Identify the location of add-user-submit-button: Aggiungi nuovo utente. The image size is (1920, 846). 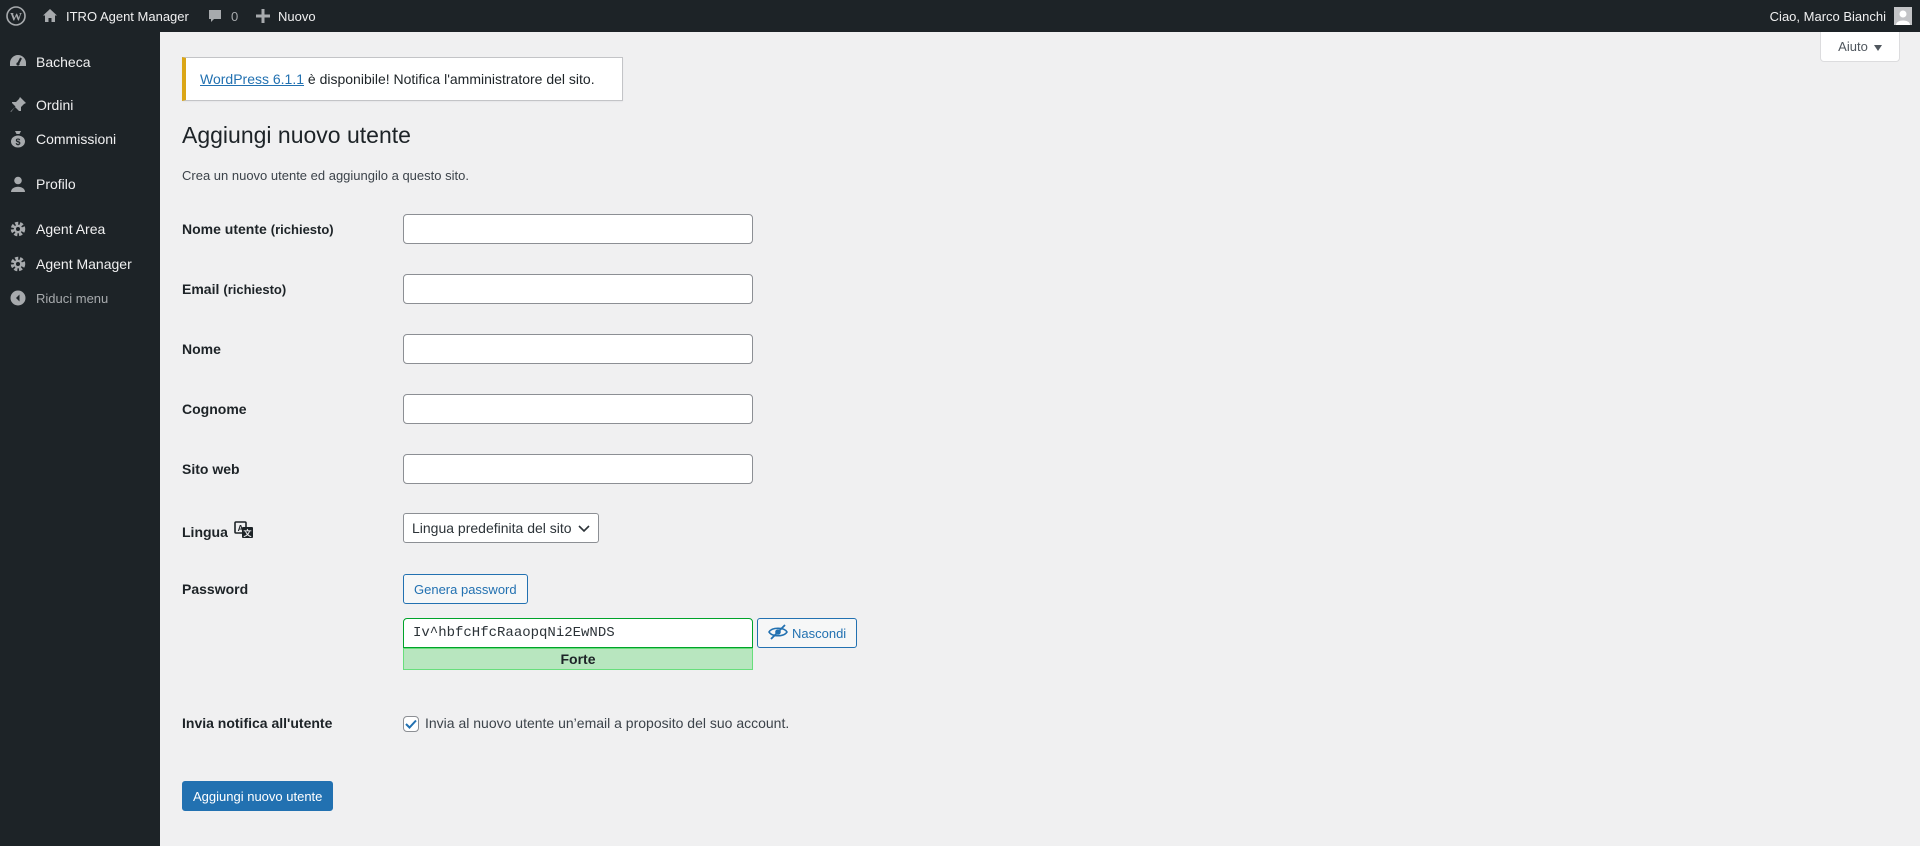
(258, 796).